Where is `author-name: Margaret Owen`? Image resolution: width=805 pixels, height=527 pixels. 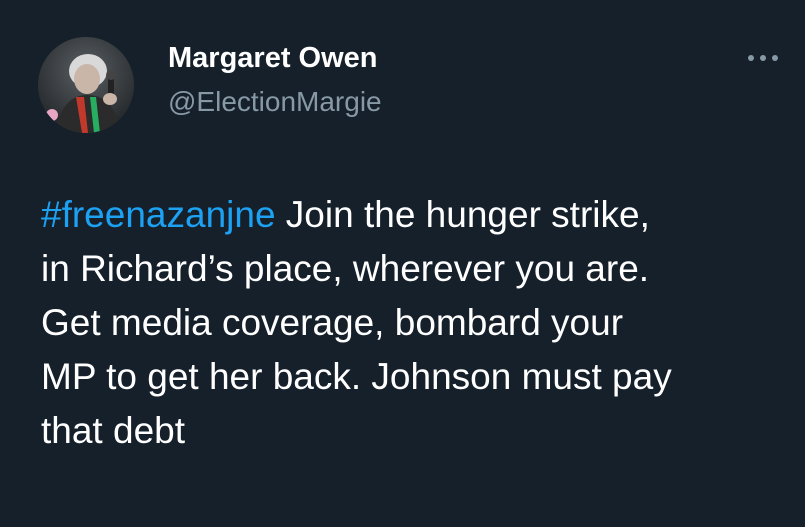 author-name: Margaret Owen is located at coordinates (273, 58).